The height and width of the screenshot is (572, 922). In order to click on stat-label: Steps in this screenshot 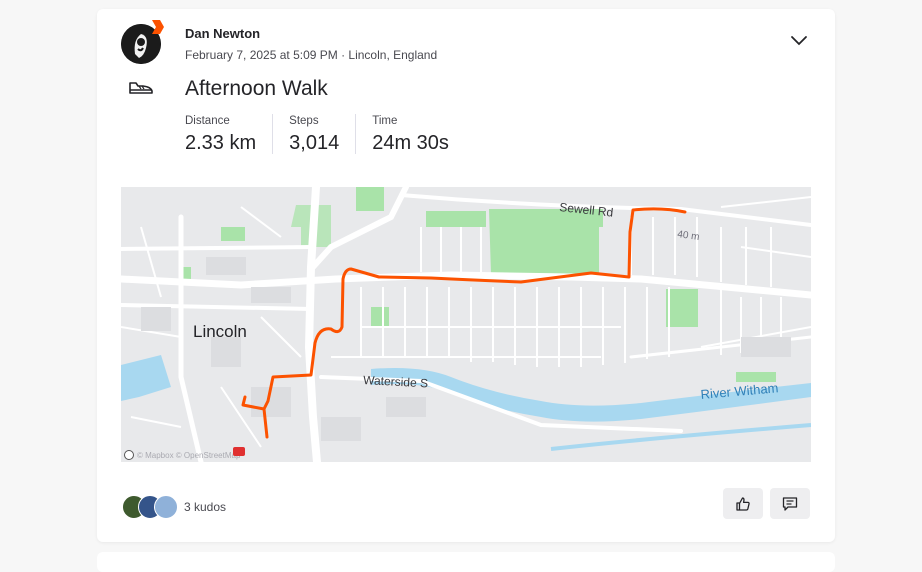, I will do `click(304, 121)`.